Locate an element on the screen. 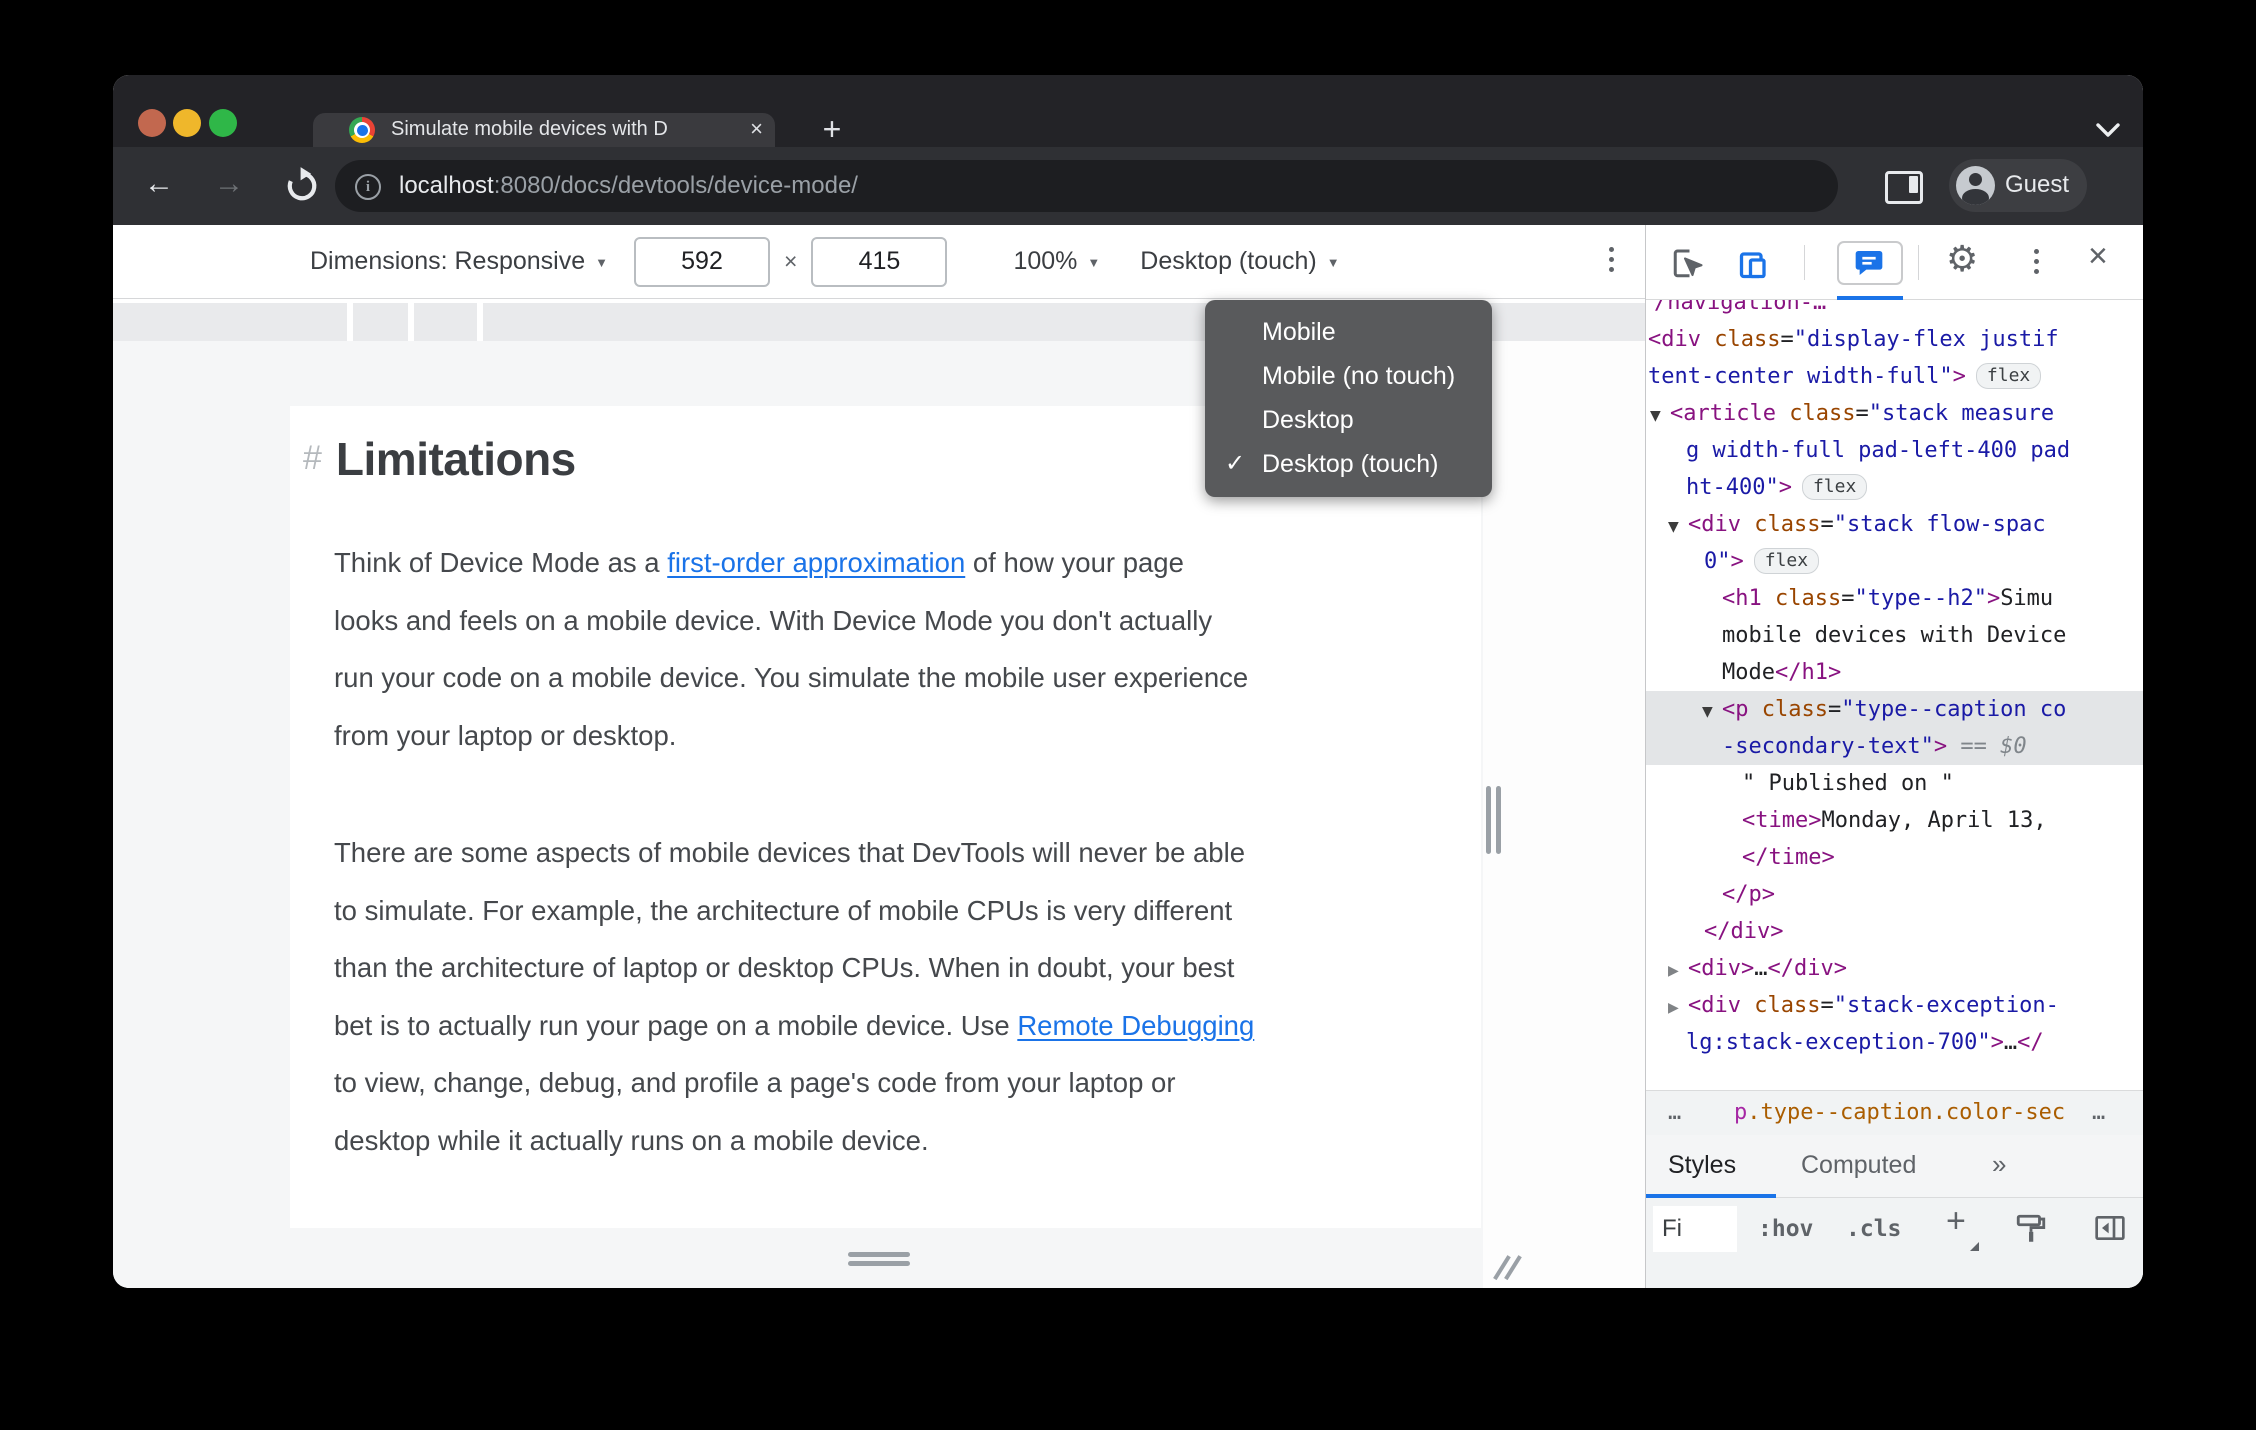 This screenshot has height=1430, width=2256. close-devtools-icon: × is located at coordinates (2098, 256).